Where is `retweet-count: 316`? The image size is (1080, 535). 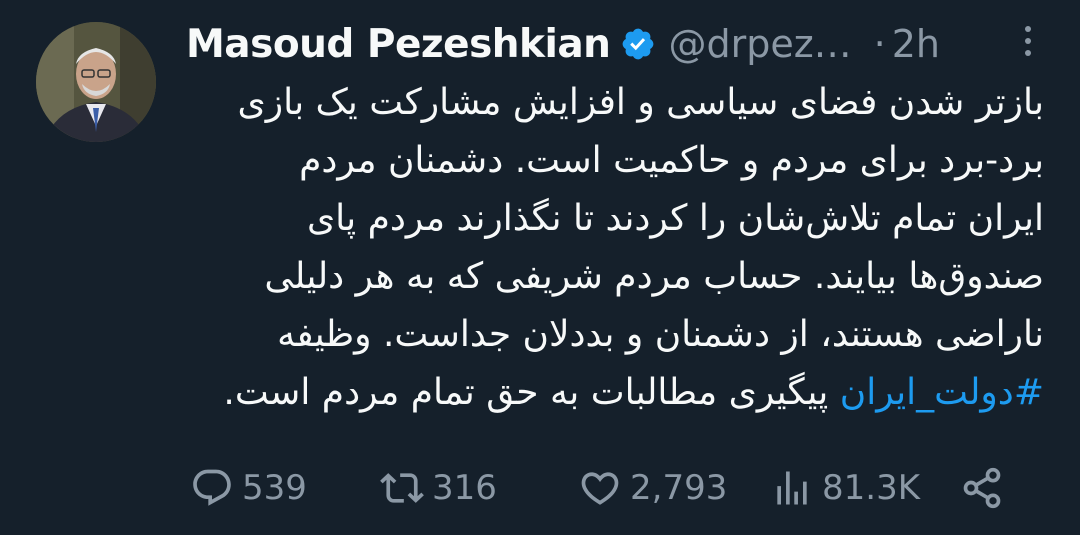 retweet-count: 316 is located at coordinates (464, 488).